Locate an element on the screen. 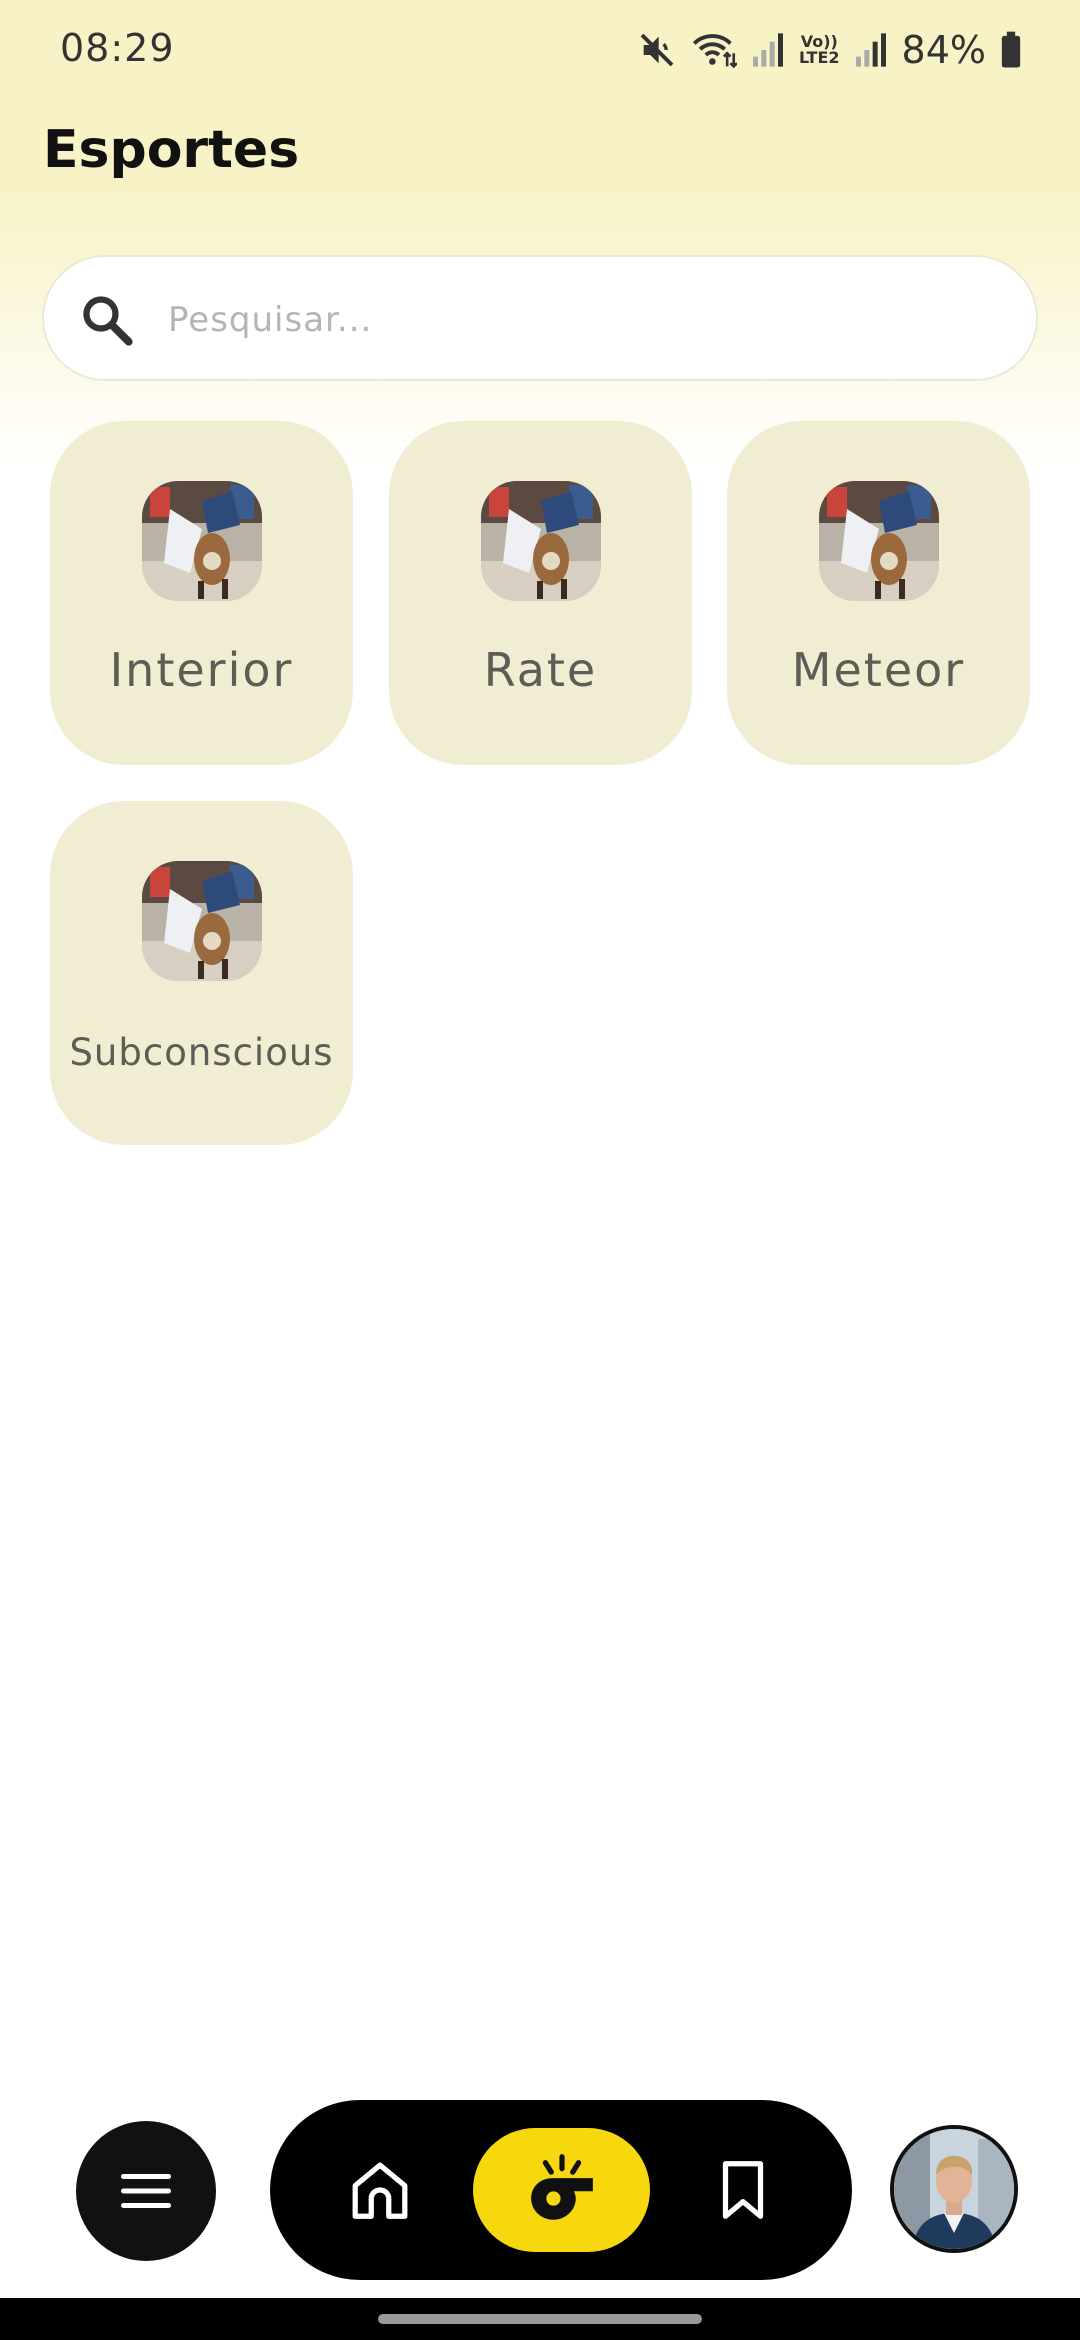 The image size is (1080, 2340). menu-icon is located at coordinates (146, 2191).